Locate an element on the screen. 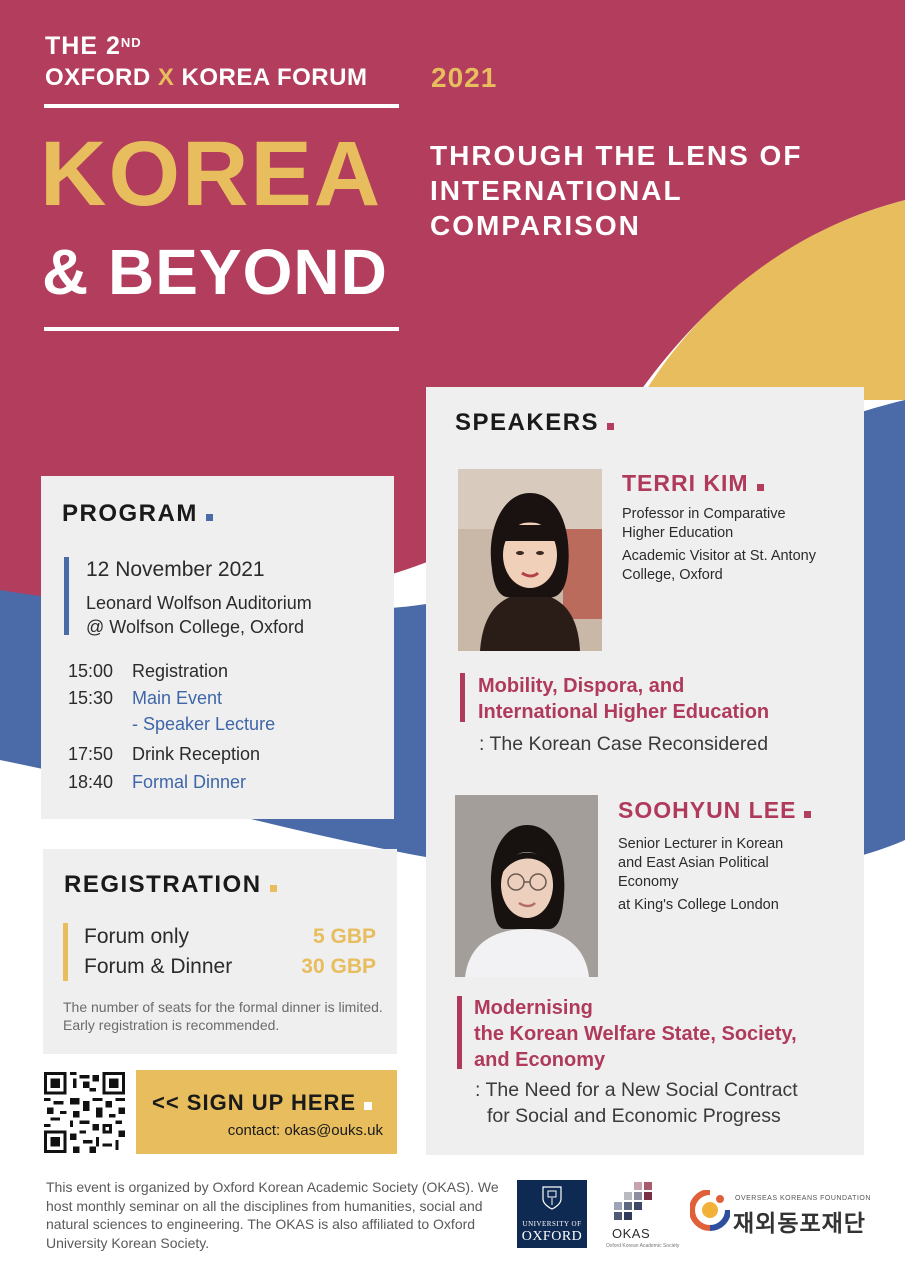  speakers-title-text: SPEAKERS is located at coordinates (527, 422).